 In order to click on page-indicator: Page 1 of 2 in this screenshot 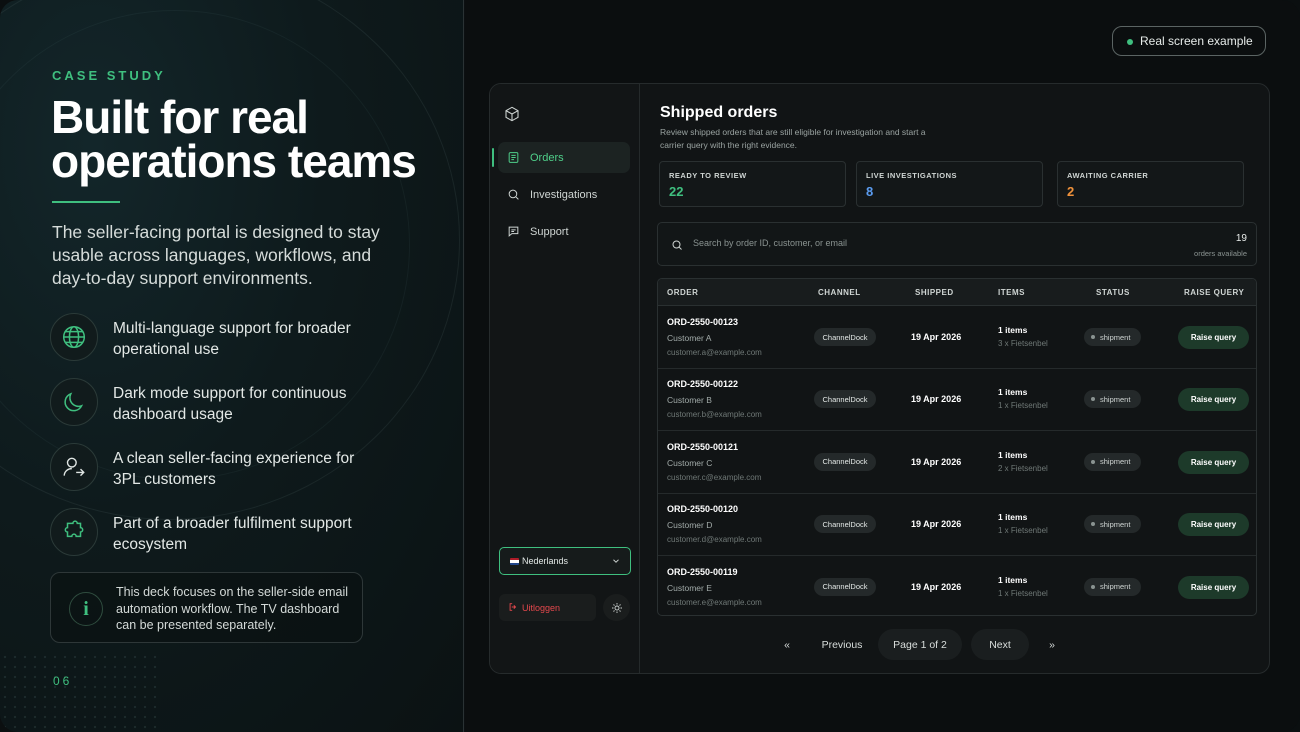, I will do `click(920, 644)`.